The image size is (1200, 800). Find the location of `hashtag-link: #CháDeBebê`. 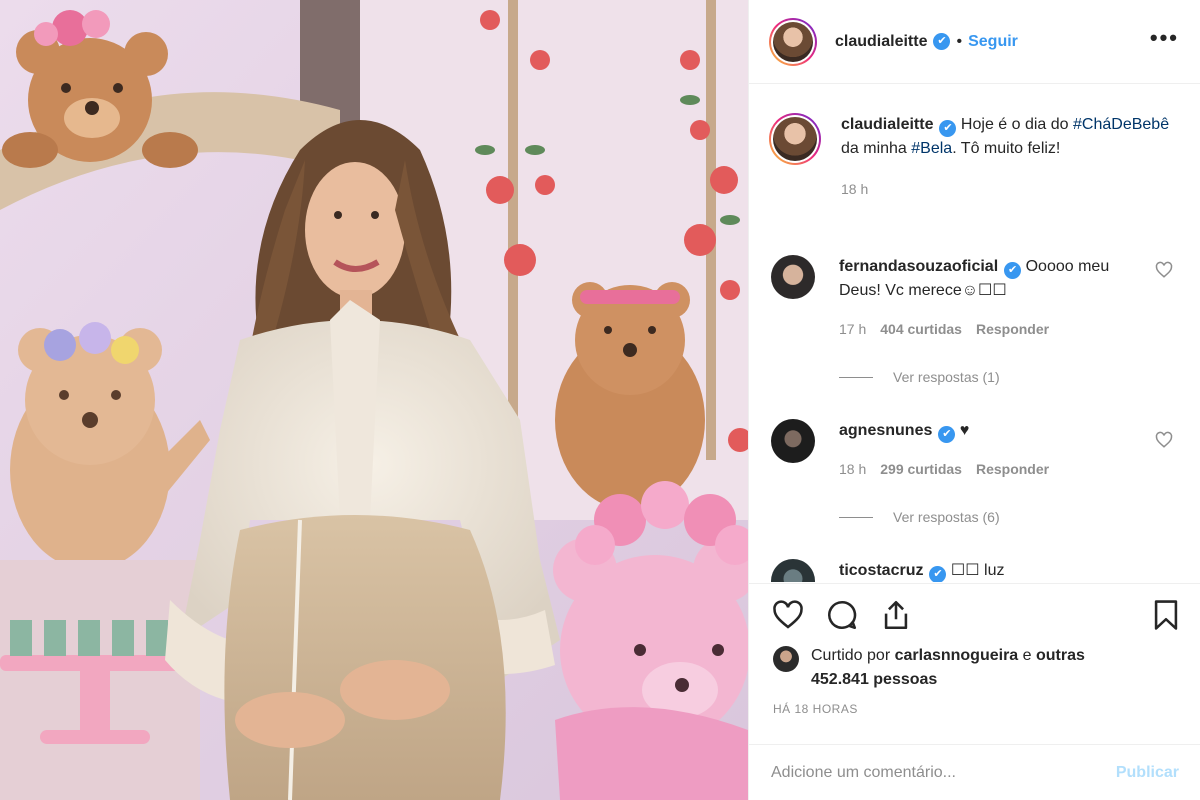

hashtag-link: #CháDeBebê is located at coordinates (1121, 124).